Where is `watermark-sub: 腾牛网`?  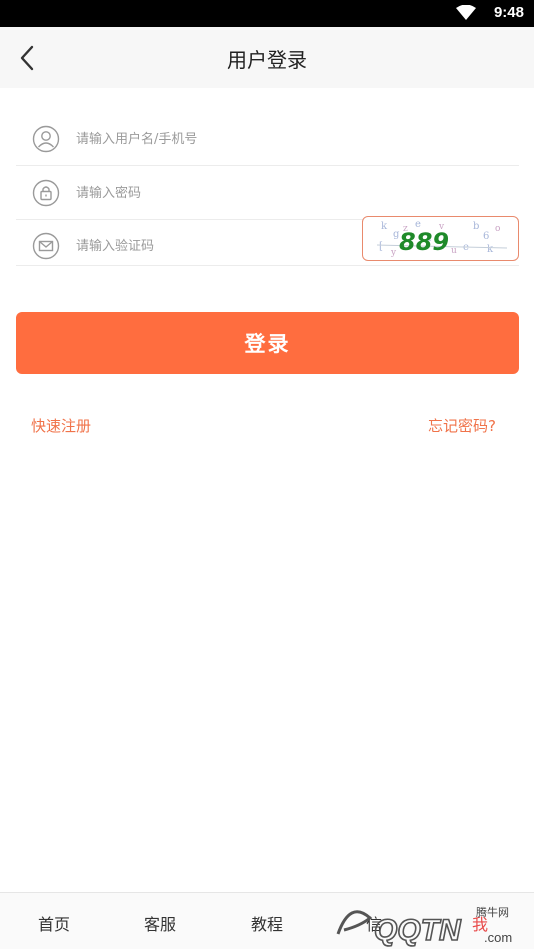 watermark-sub: 腾牛网 is located at coordinates (492, 912).